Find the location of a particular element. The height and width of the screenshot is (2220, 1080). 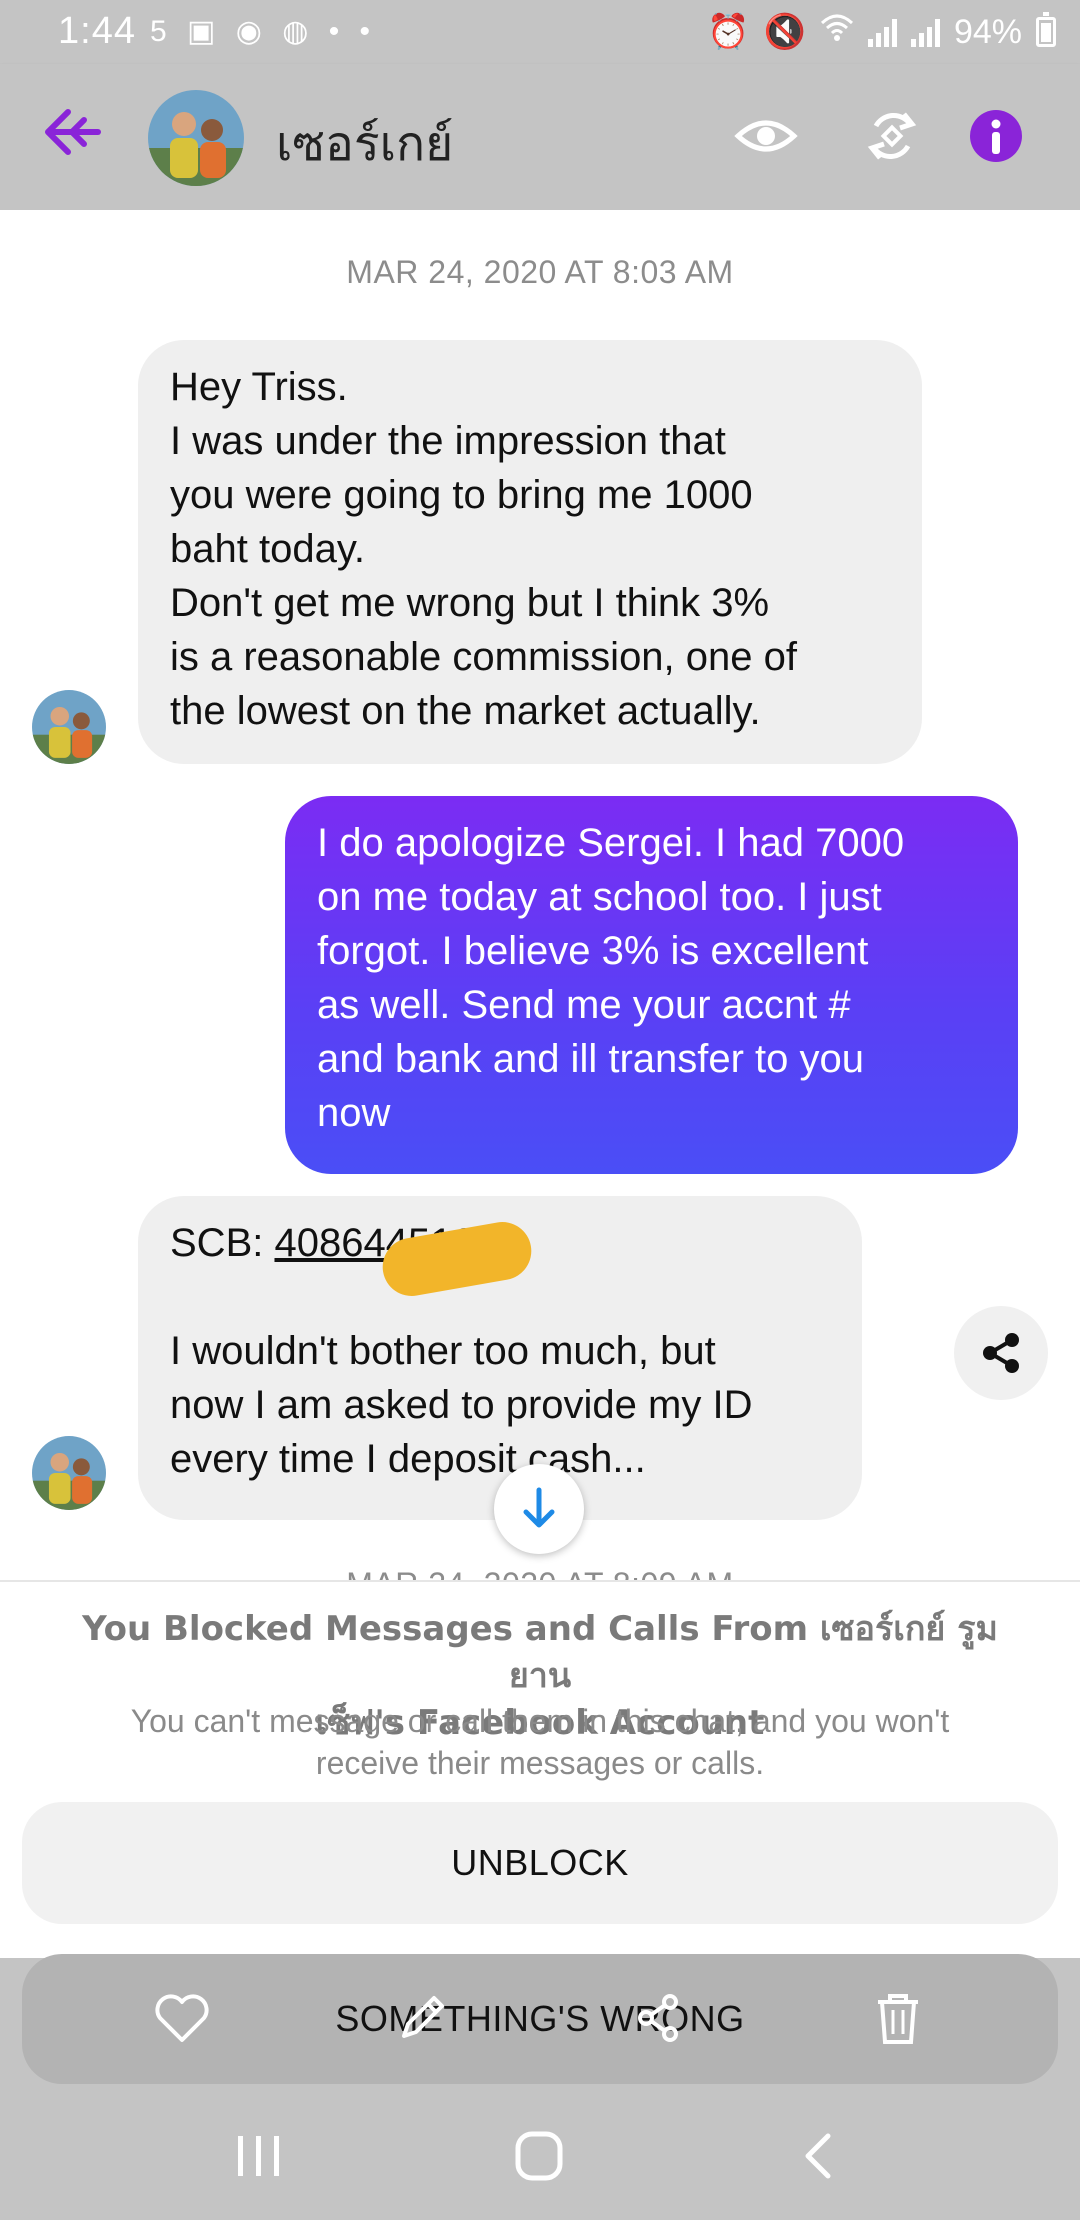

recent-apps-icon is located at coordinates (258, 2156).